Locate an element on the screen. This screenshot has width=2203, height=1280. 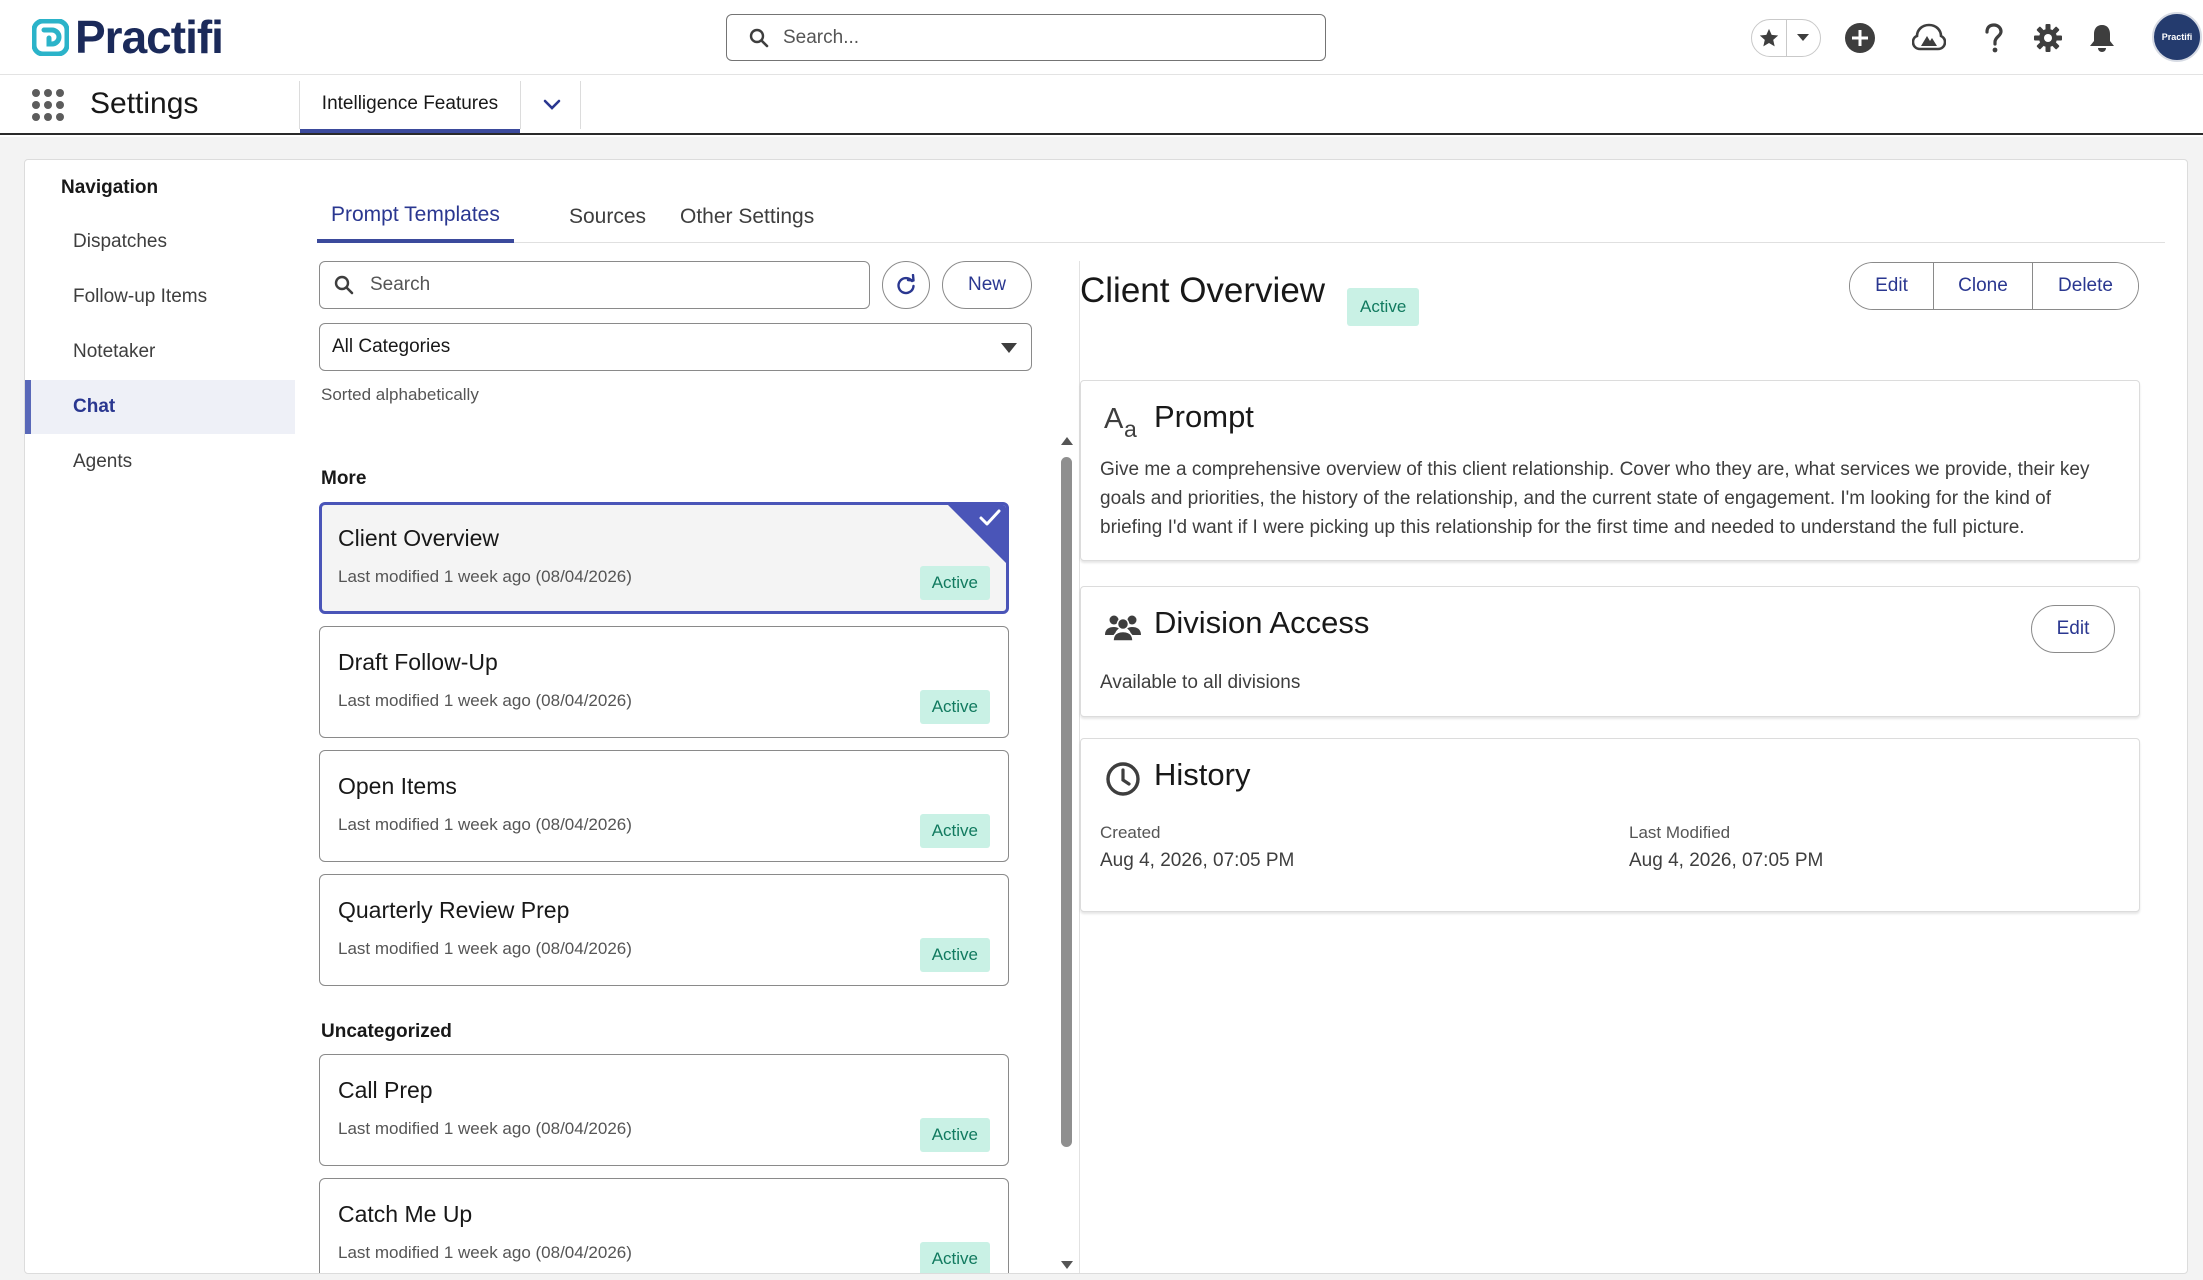
practifi-logo: Practifi is located at coordinates (127, 37).